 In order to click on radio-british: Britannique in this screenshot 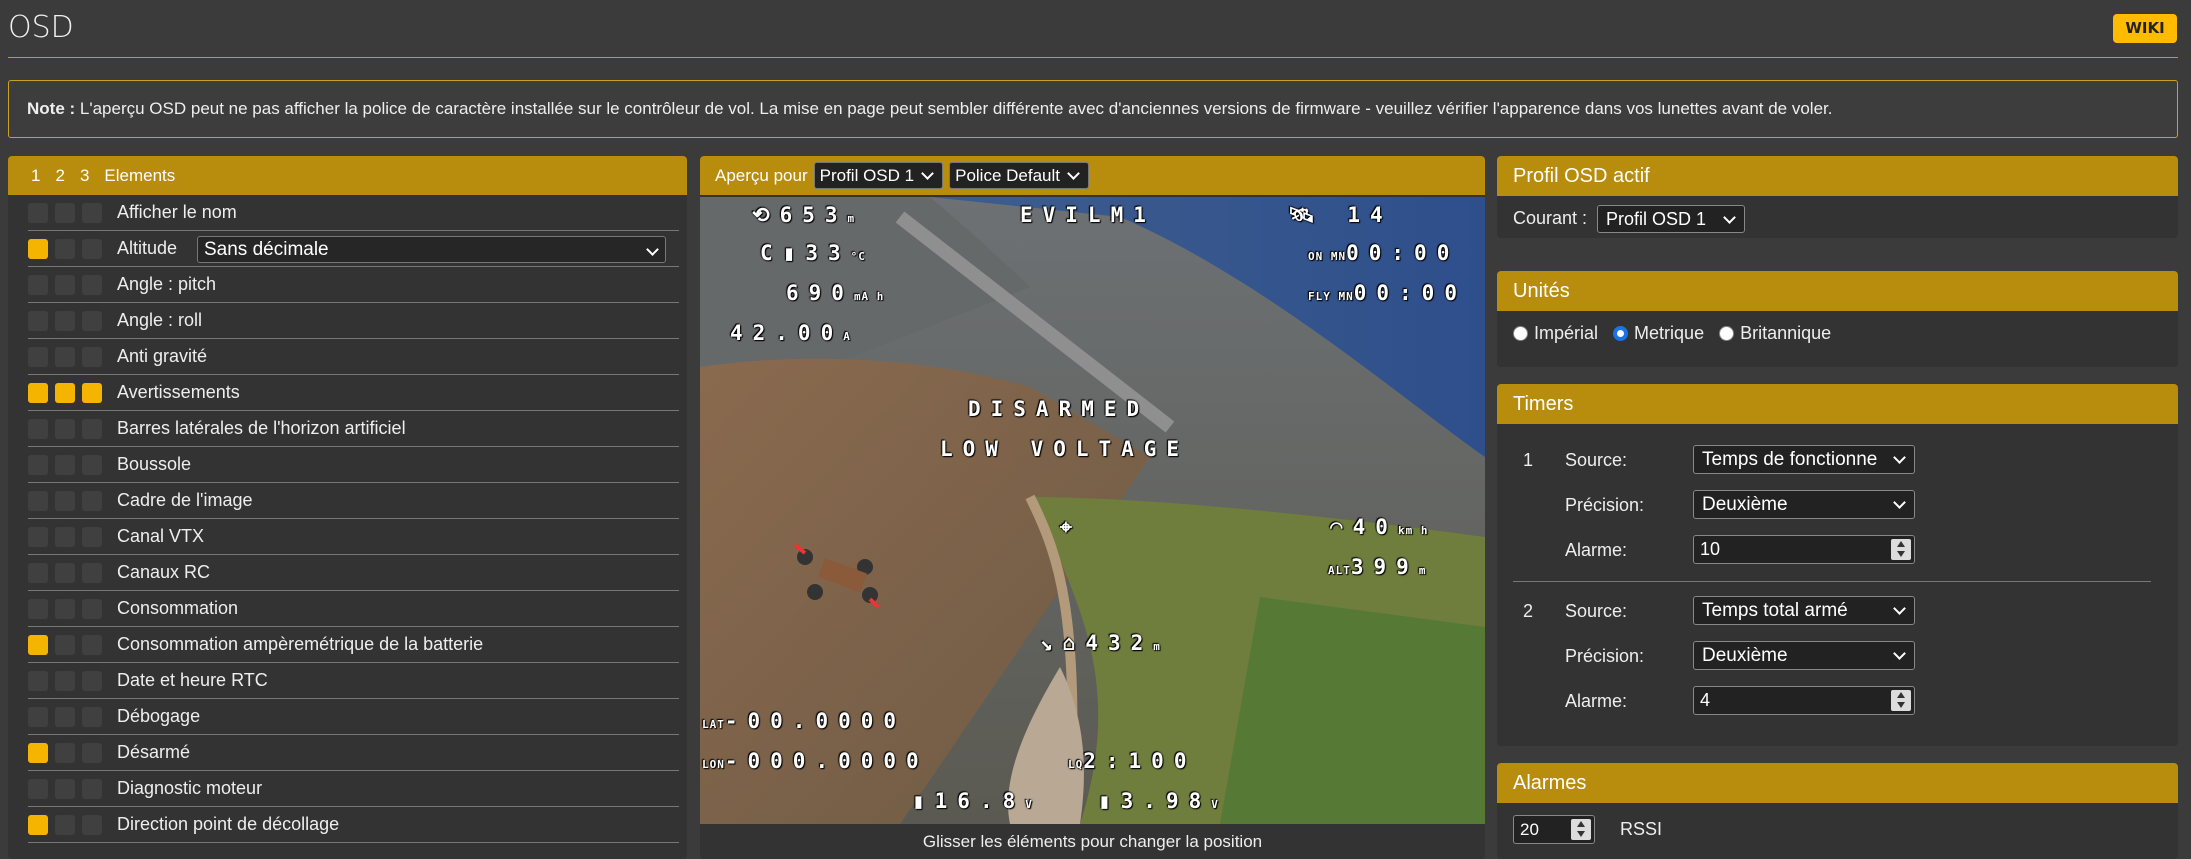, I will do `click(1775, 333)`.